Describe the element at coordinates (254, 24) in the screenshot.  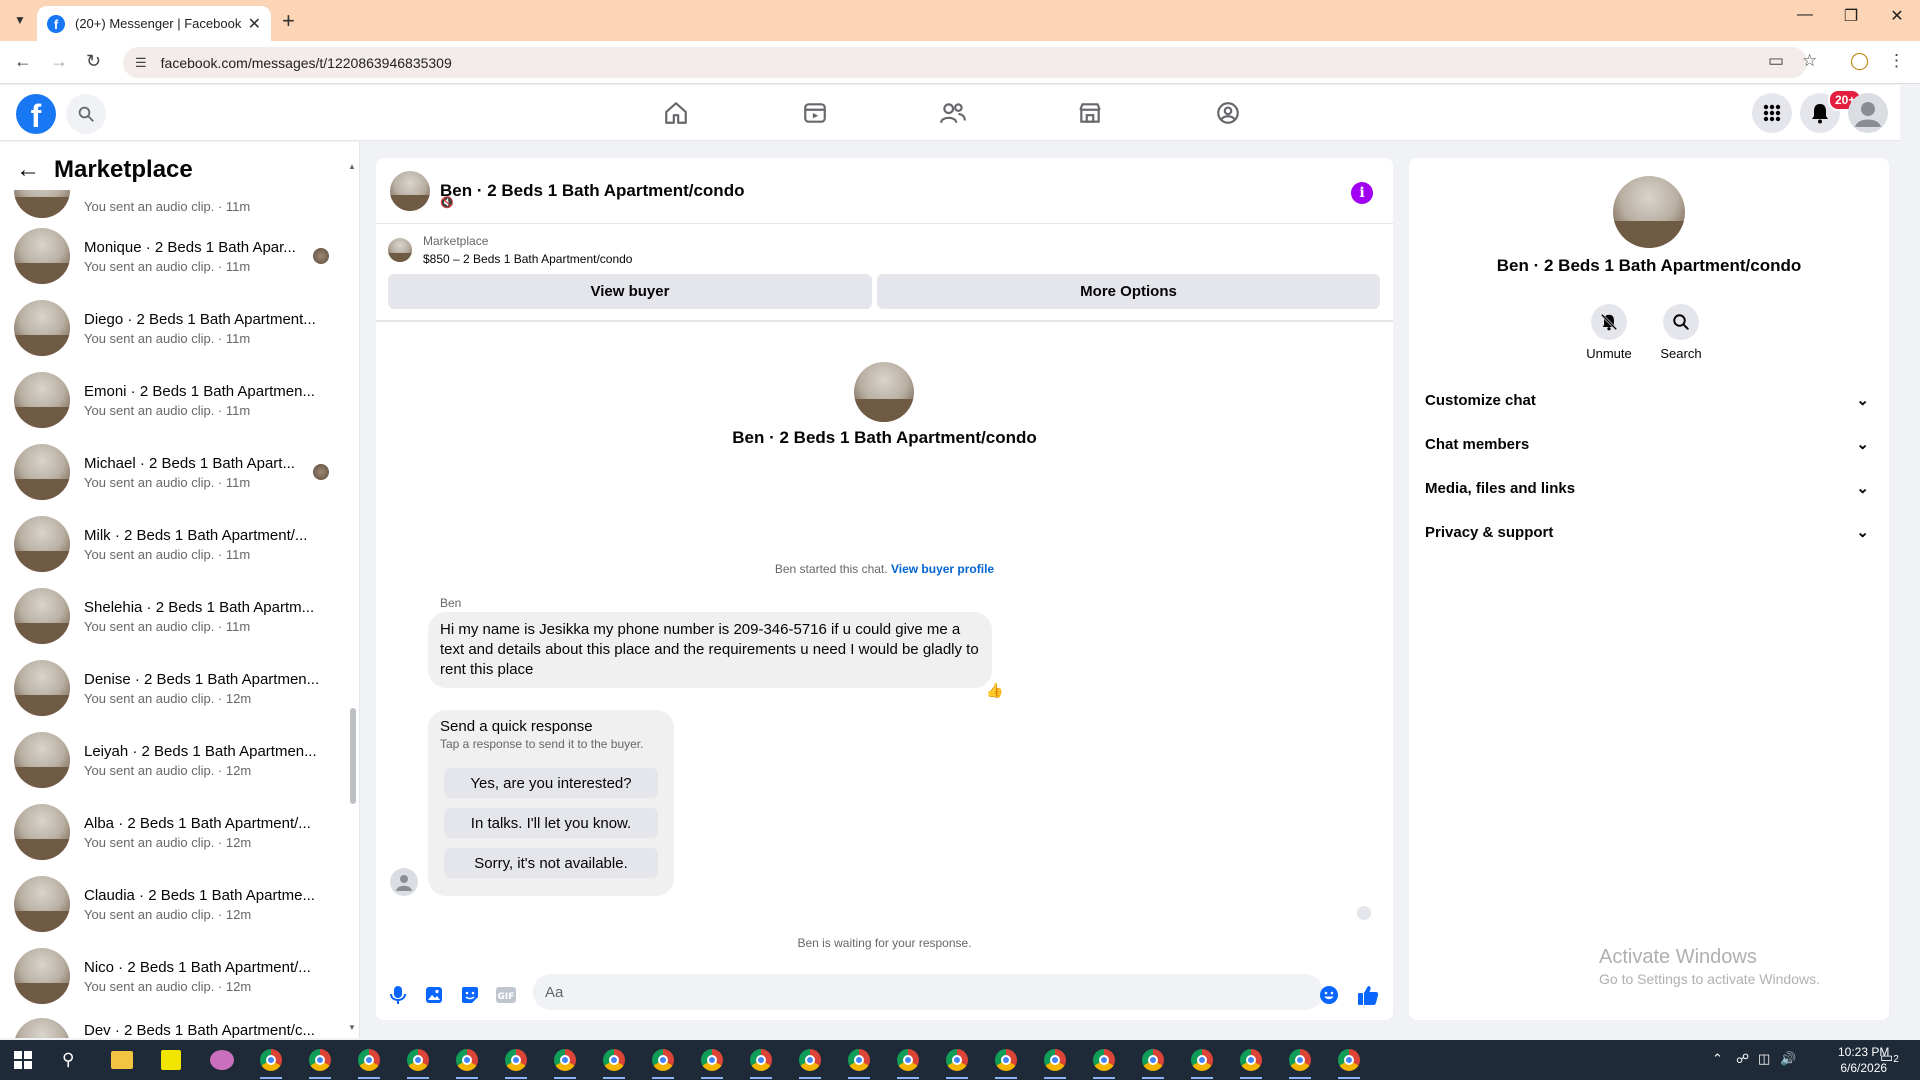
I see `close-tab-icon: ✕` at that location.